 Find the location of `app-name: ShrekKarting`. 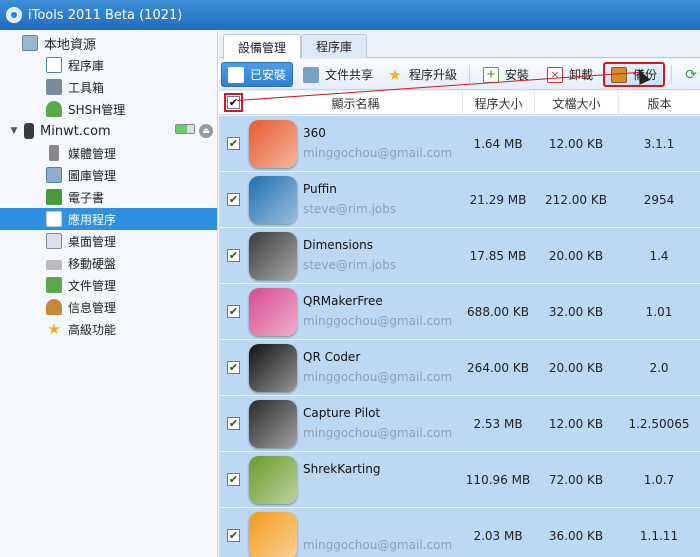

app-name: ShrekKarting is located at coordinates (342, 469).